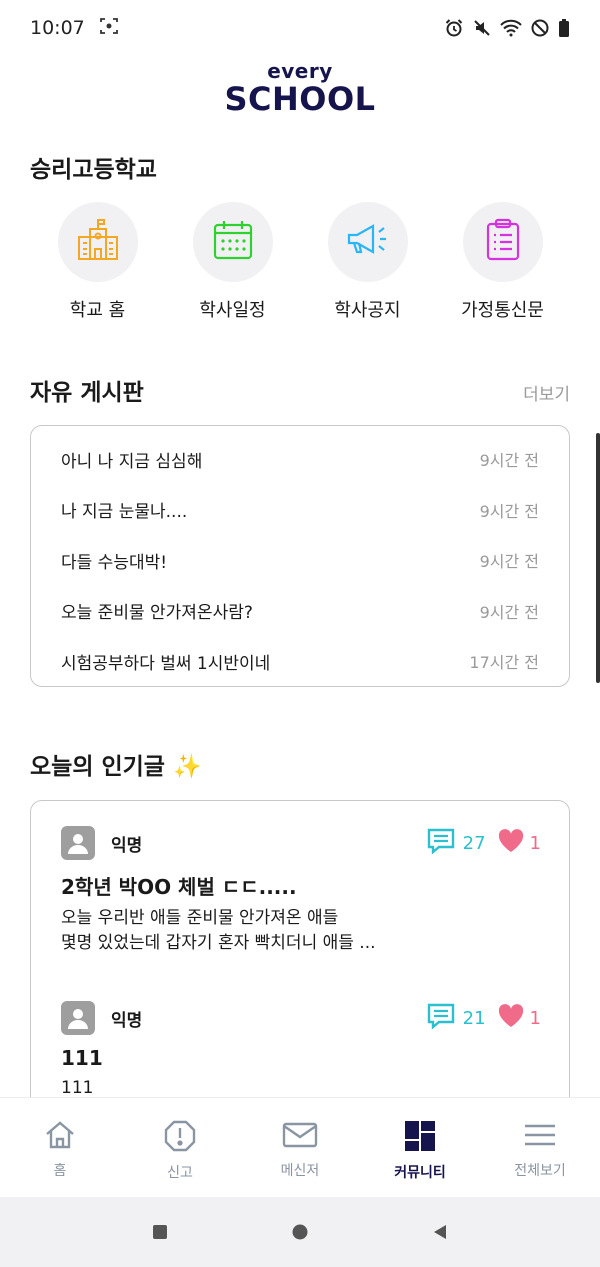  I want to click on app-logo: every SCHOOL, so click(300, 88).